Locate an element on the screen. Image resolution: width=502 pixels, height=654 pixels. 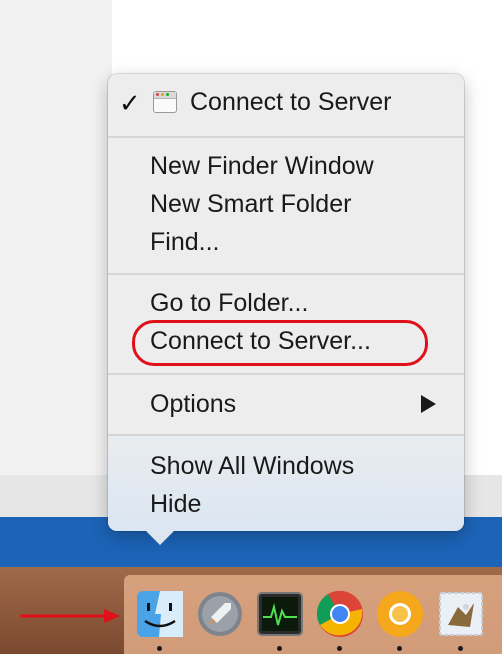
menu-item-options: Options is located at coordinates (193, 404).